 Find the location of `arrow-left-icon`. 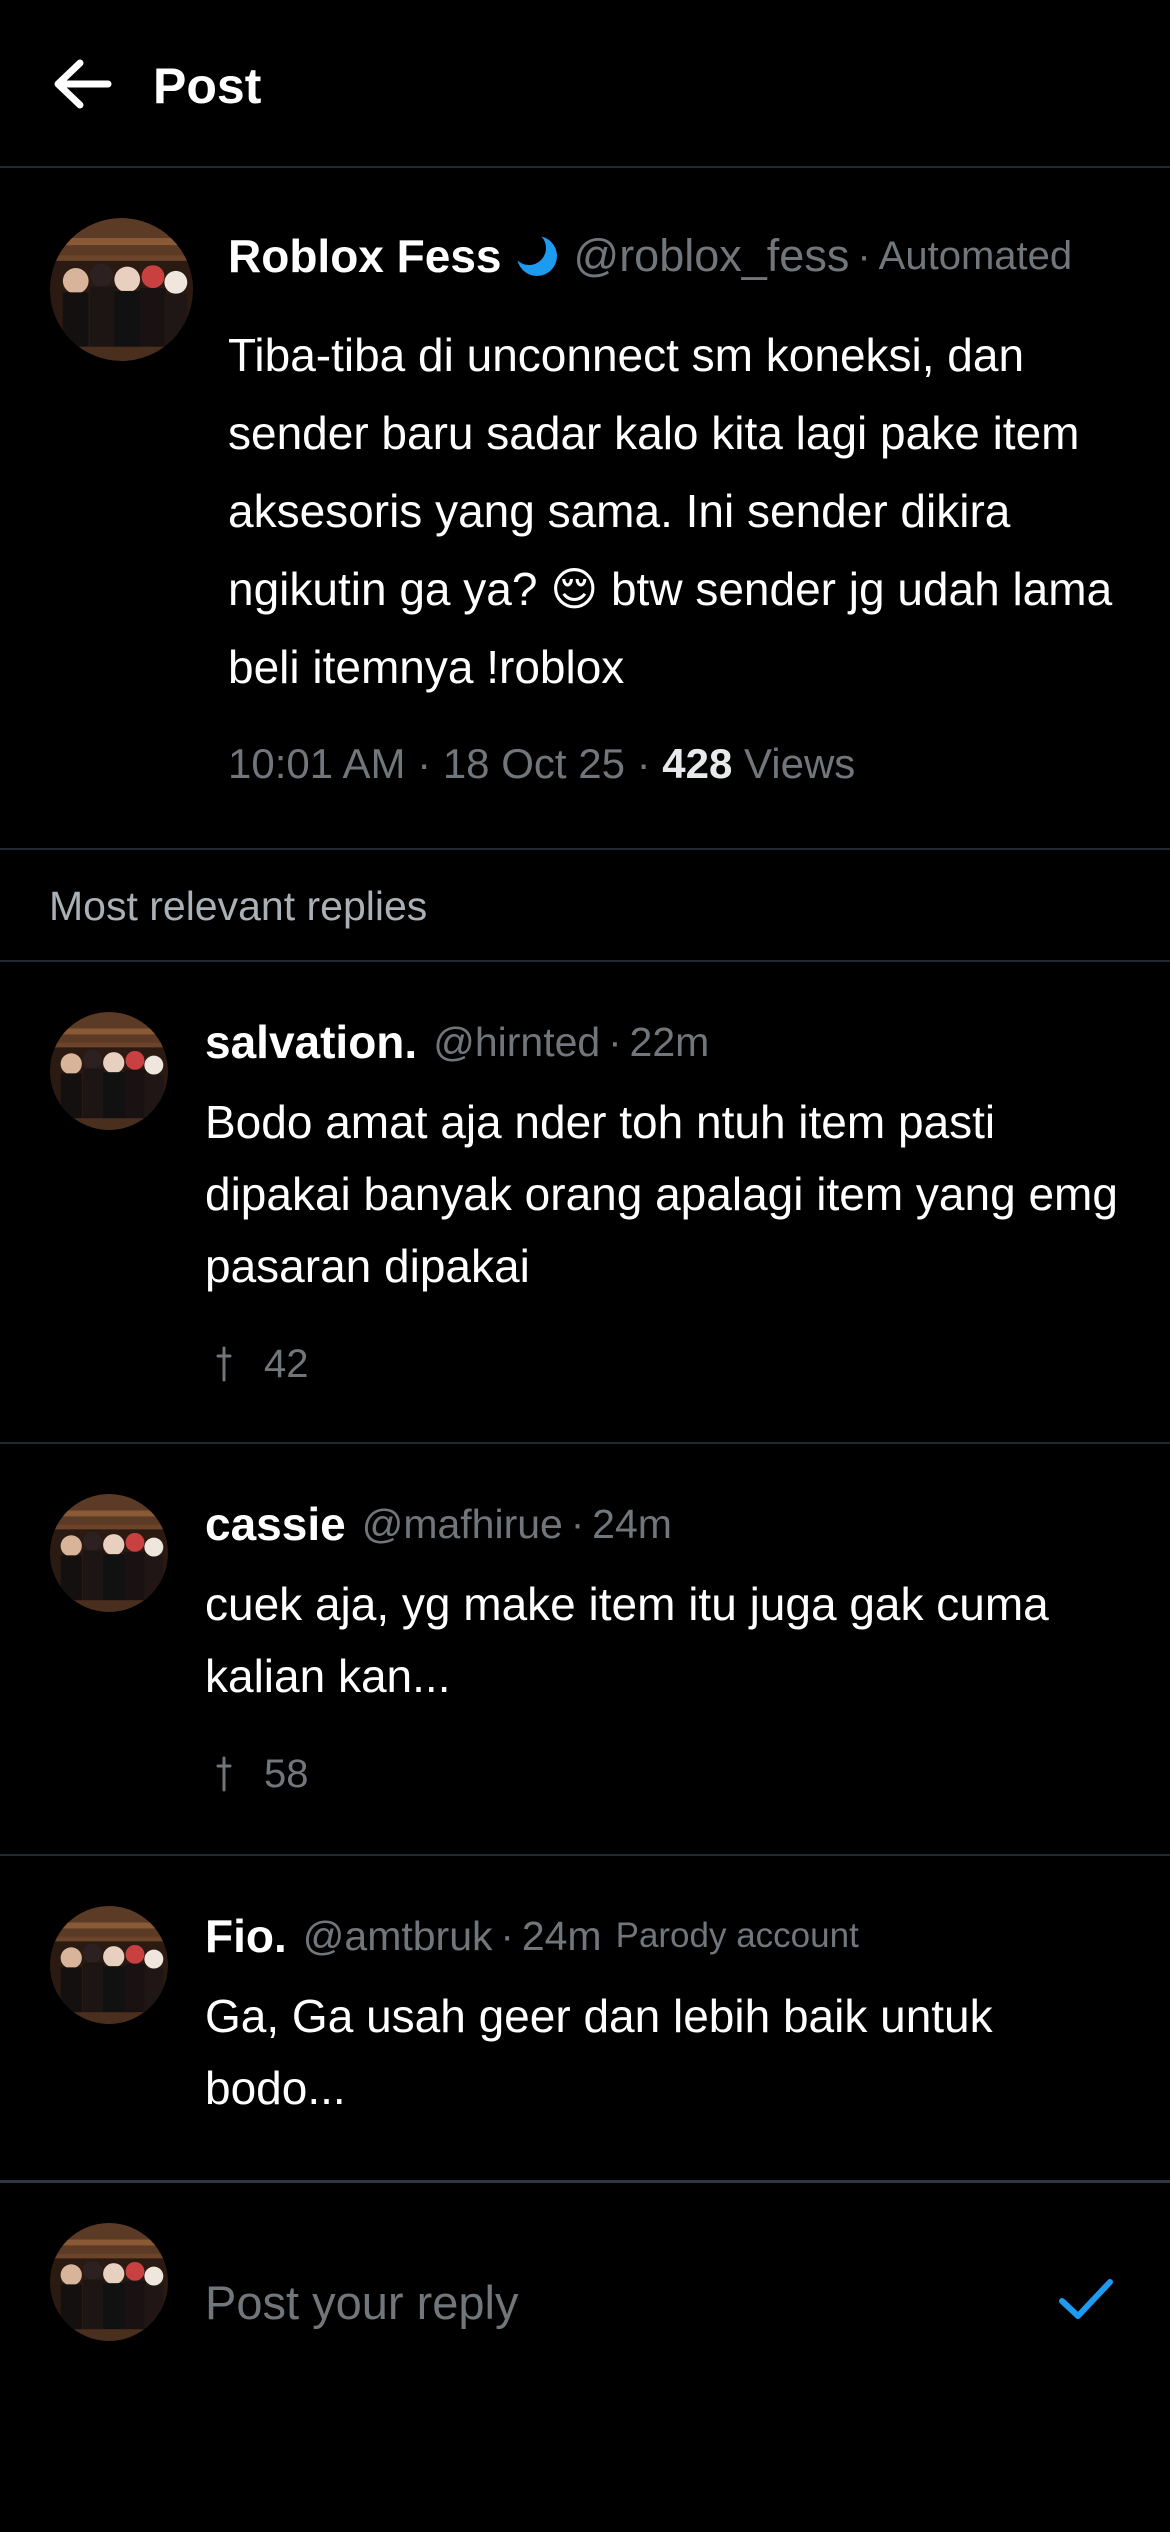

arrow-left-icon is located at coordinates (82, 86).